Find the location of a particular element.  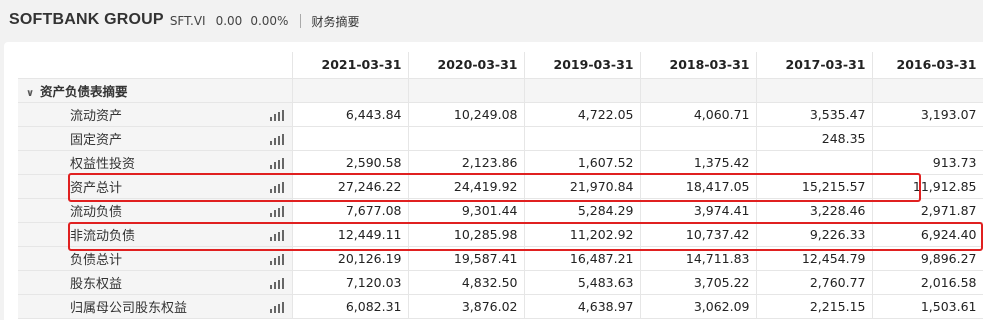

value-cell: 21,970.84 is located at coordinates (582, 186).